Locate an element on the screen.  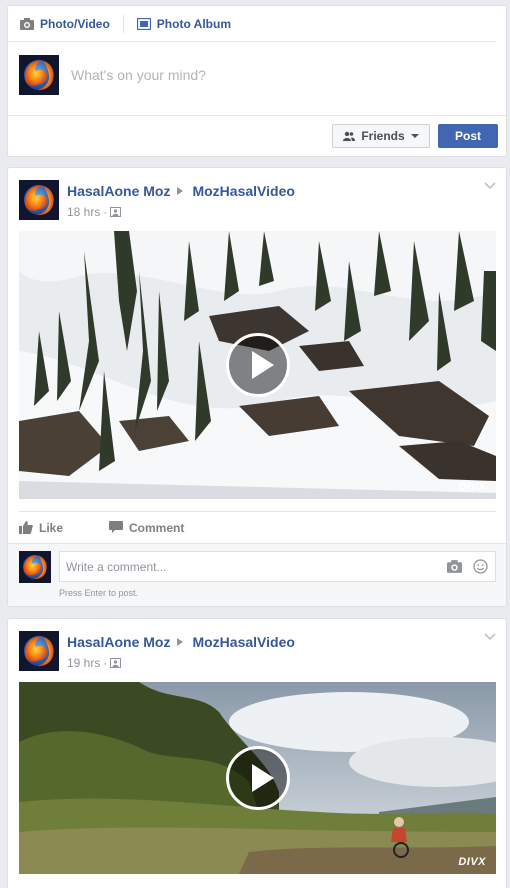
post-actions: Like Comment is located at coordinates (257, 527).